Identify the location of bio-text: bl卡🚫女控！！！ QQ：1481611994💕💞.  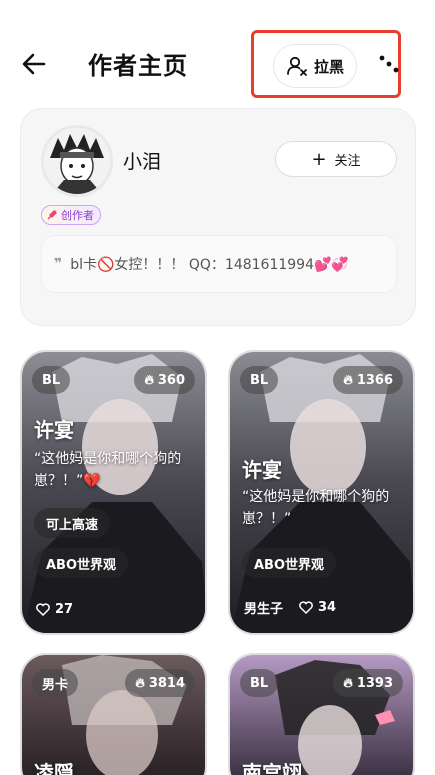
(209, 265).